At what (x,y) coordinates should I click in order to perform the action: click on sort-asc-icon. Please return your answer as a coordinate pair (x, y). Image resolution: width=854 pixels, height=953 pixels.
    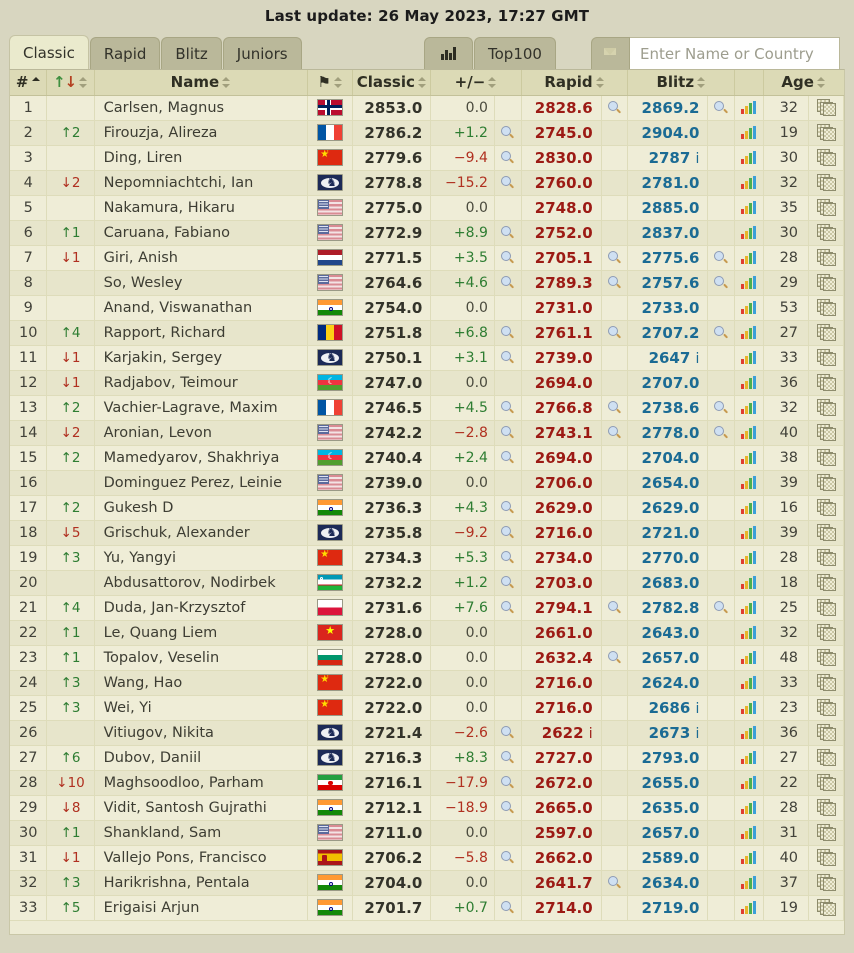
    Looking at the image, I should click on (36, 82).